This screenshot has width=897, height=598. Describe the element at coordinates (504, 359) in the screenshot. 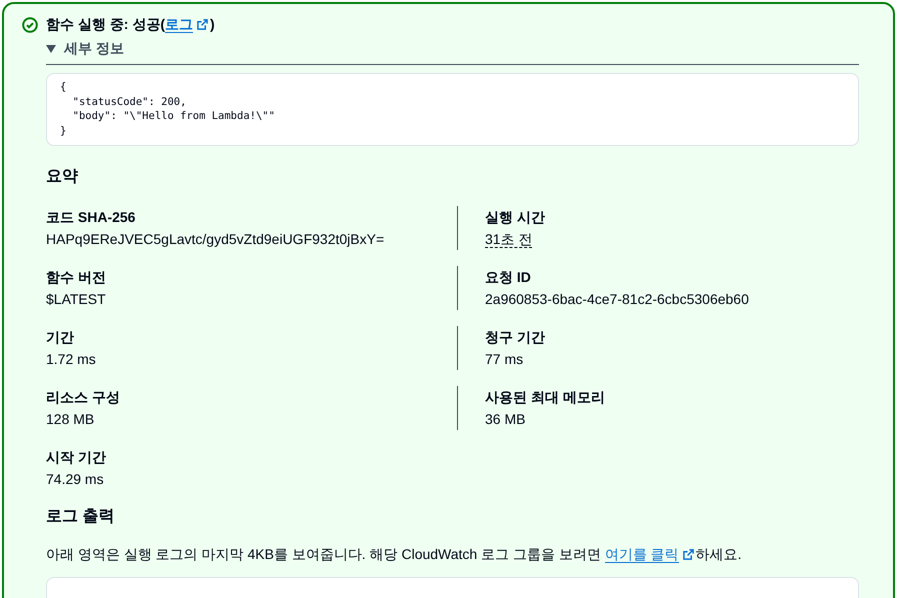

I see `field-value: 77 ms` at that location.